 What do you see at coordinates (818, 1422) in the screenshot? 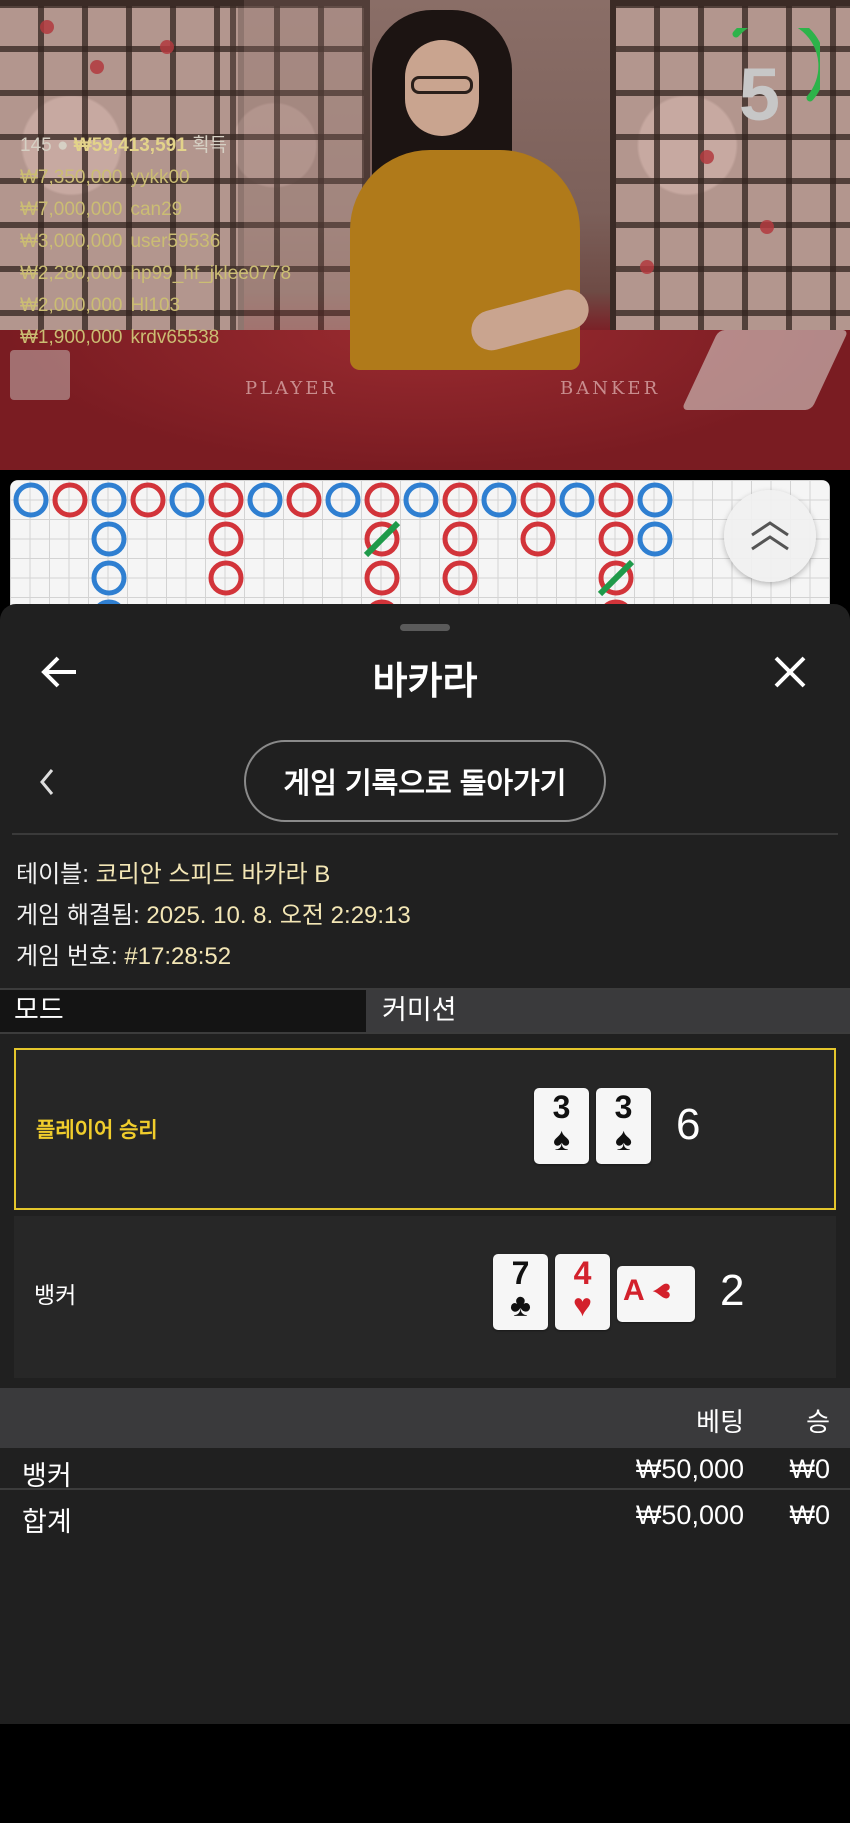
I see `win-column-header: 승` at bounding box center [818, 1422].